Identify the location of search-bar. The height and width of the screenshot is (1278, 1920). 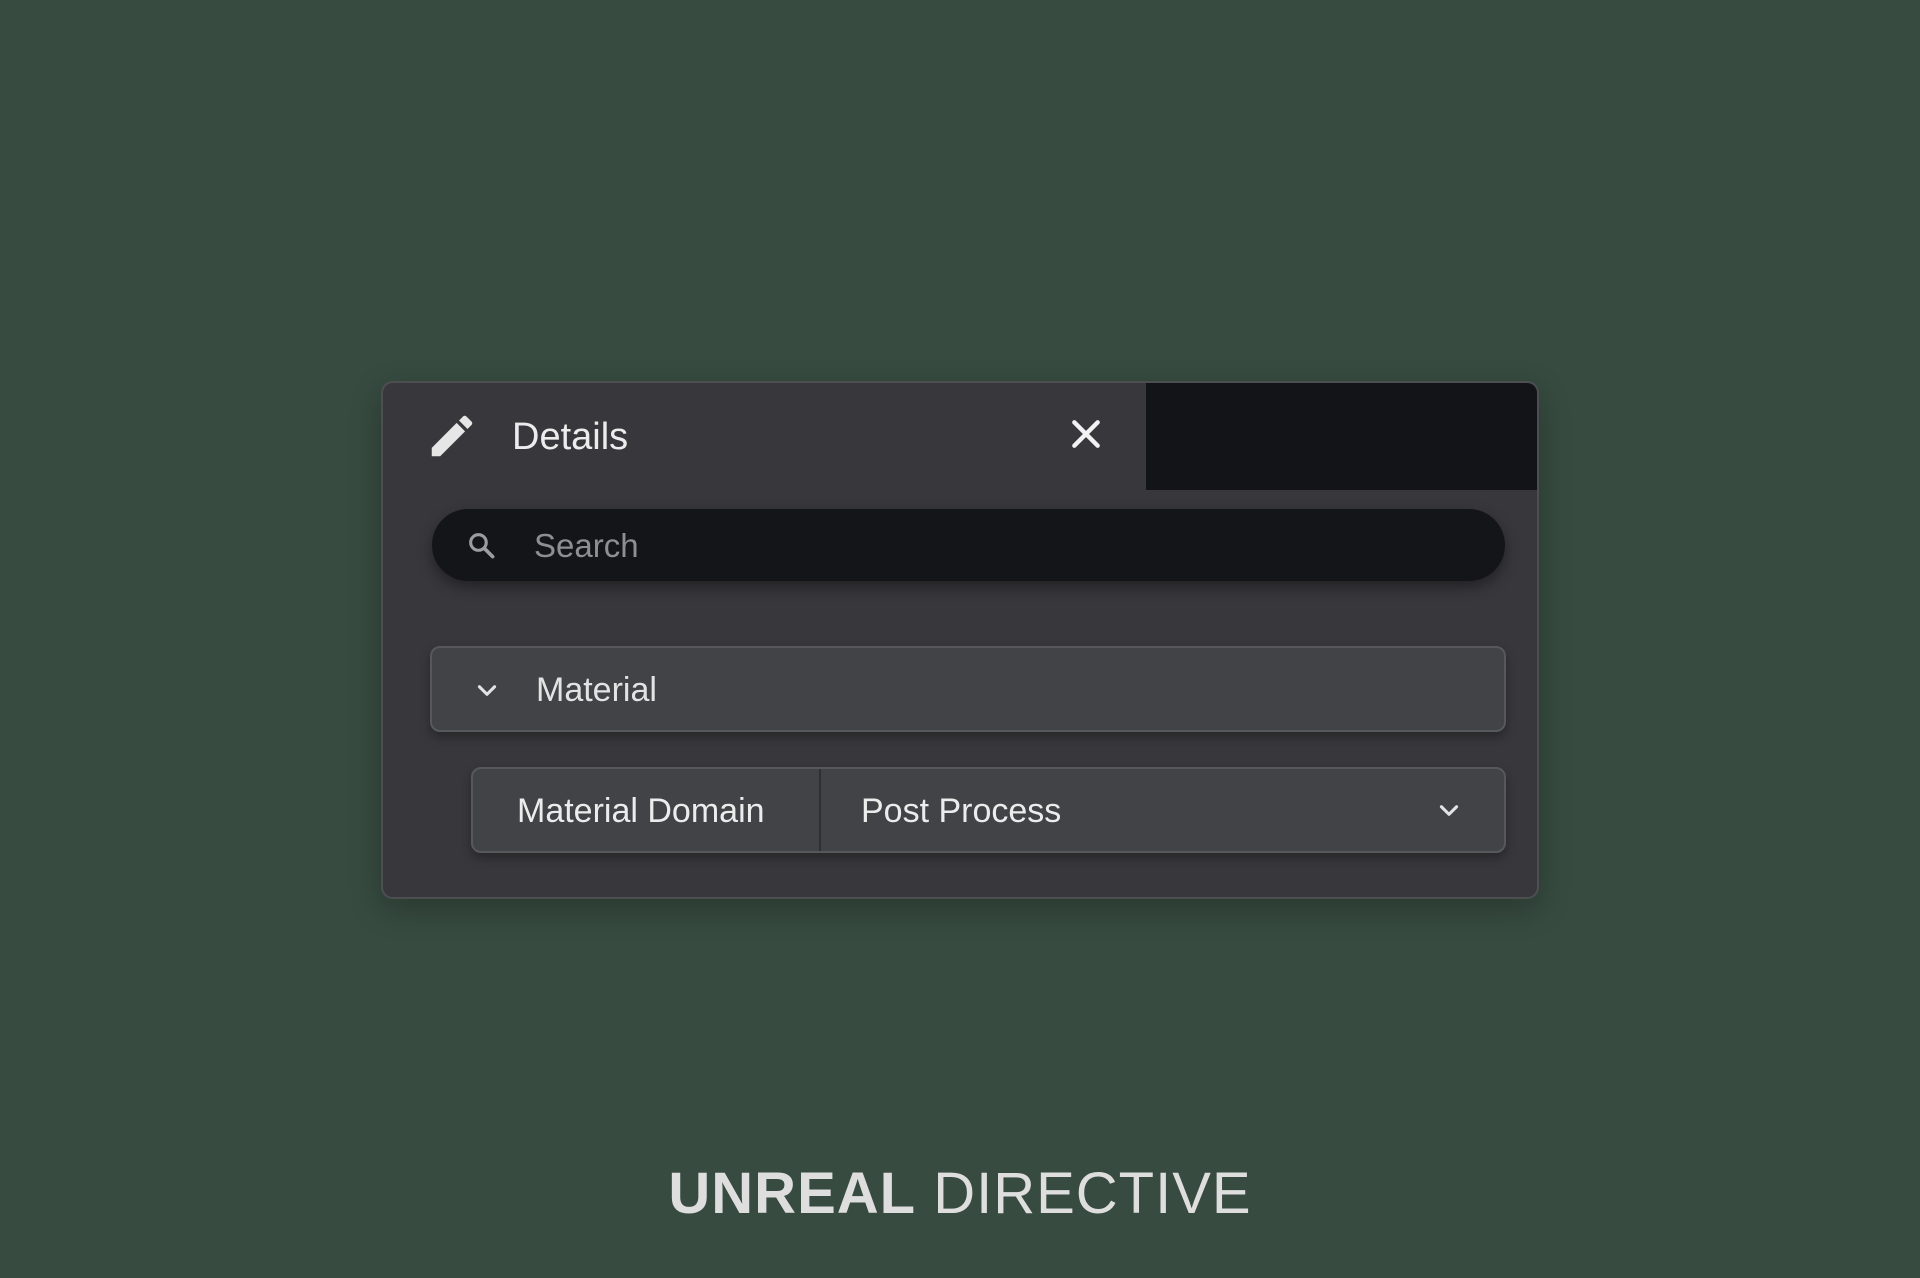
(968, 546).